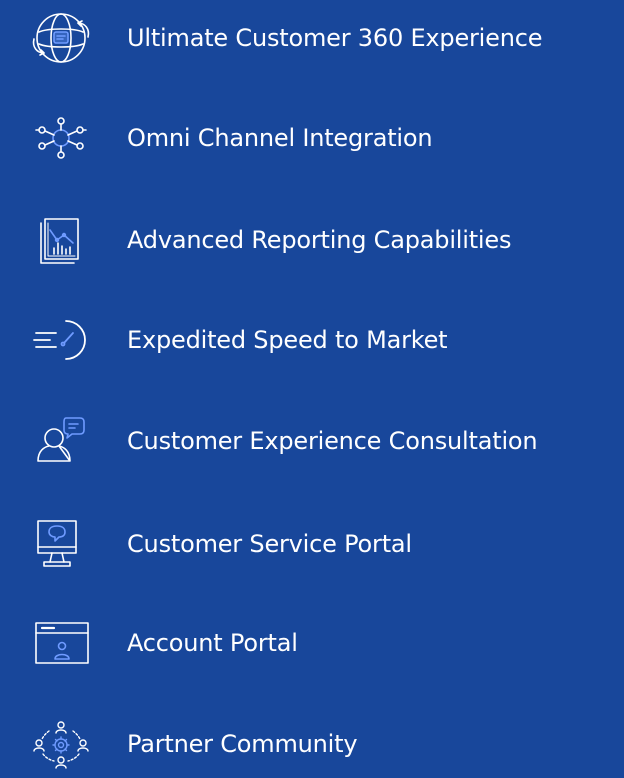 The height and width of the screenshot is (778, 624). I want to click on feature-label: Ultimate Customer 360 Experience, so click(335, 38).